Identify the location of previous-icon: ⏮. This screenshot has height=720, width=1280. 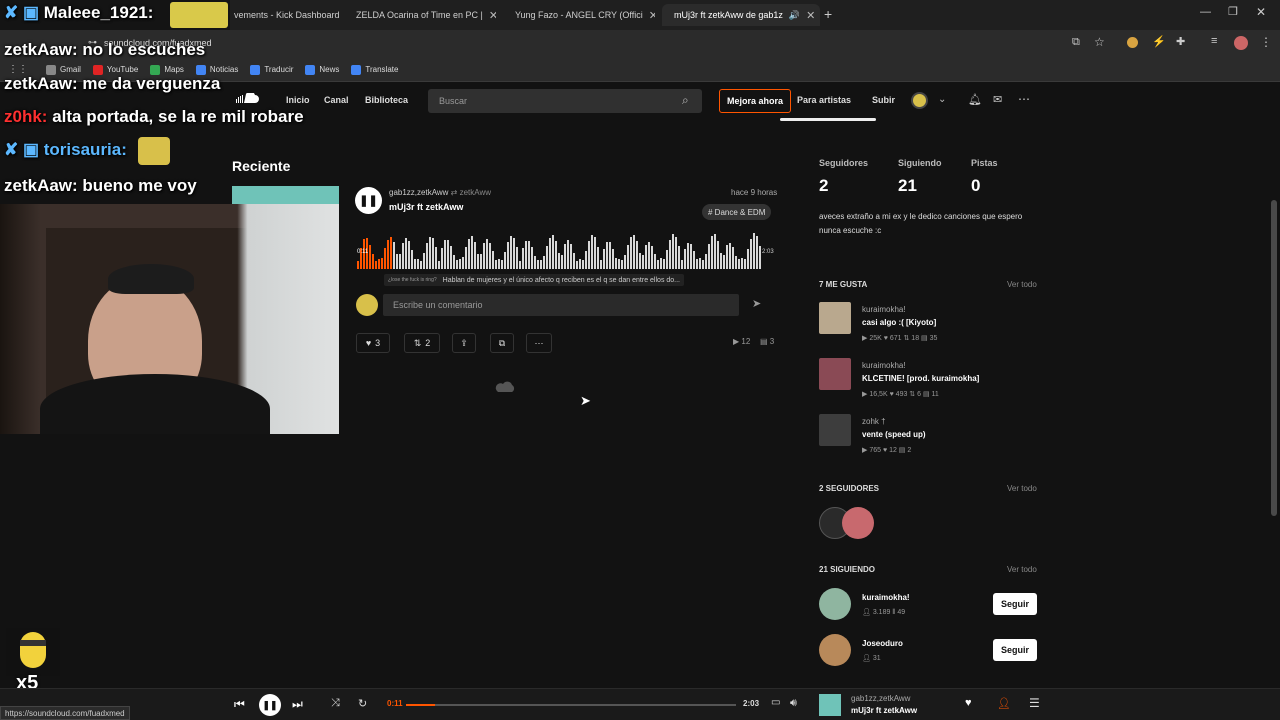
(239, 704).